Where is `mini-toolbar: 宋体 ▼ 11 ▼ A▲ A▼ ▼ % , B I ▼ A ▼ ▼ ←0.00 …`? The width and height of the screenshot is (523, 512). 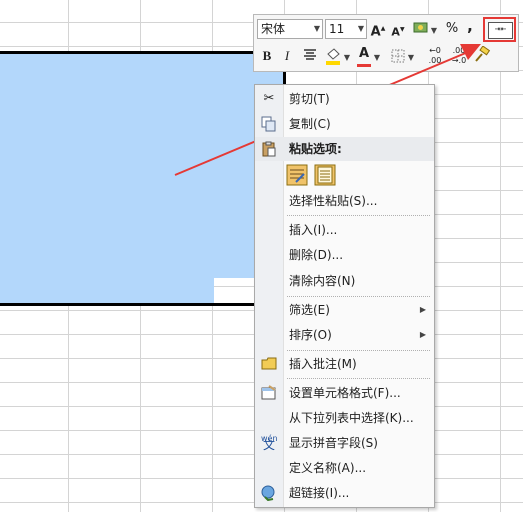
mini-toolbar: 宋体 ▼ 11 ▼ A▲ A▼ ▼ % , B I ▼ A ▼ ▼ ←0.00 … is located at coordinates (386, 43).